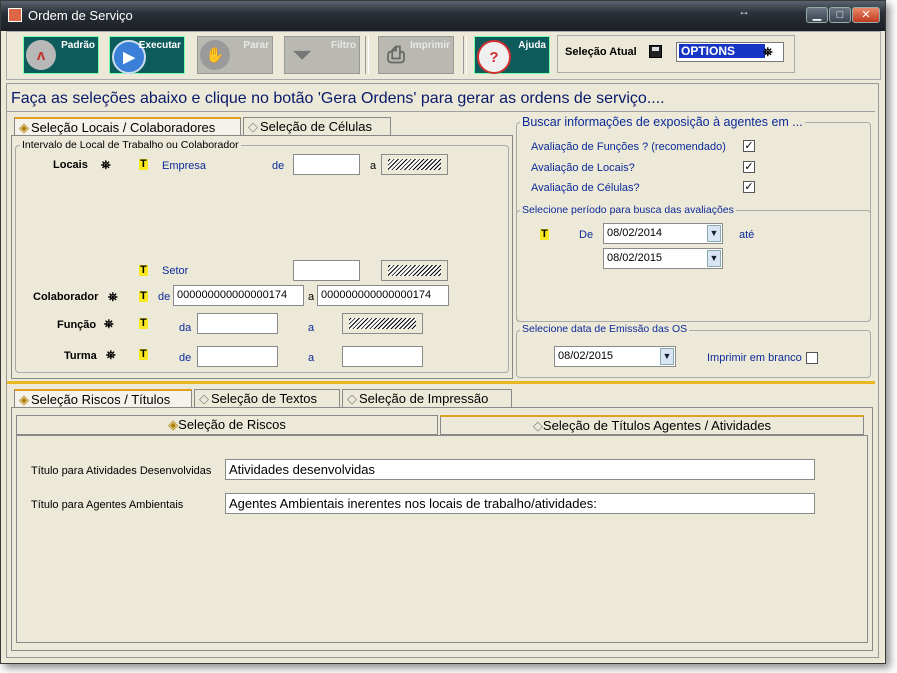 The width and height of the screenshot is (897, 673). What do you see at coordinates (441, 111) in the screenshot?
I see `divider` at bounding box center [441, 111].